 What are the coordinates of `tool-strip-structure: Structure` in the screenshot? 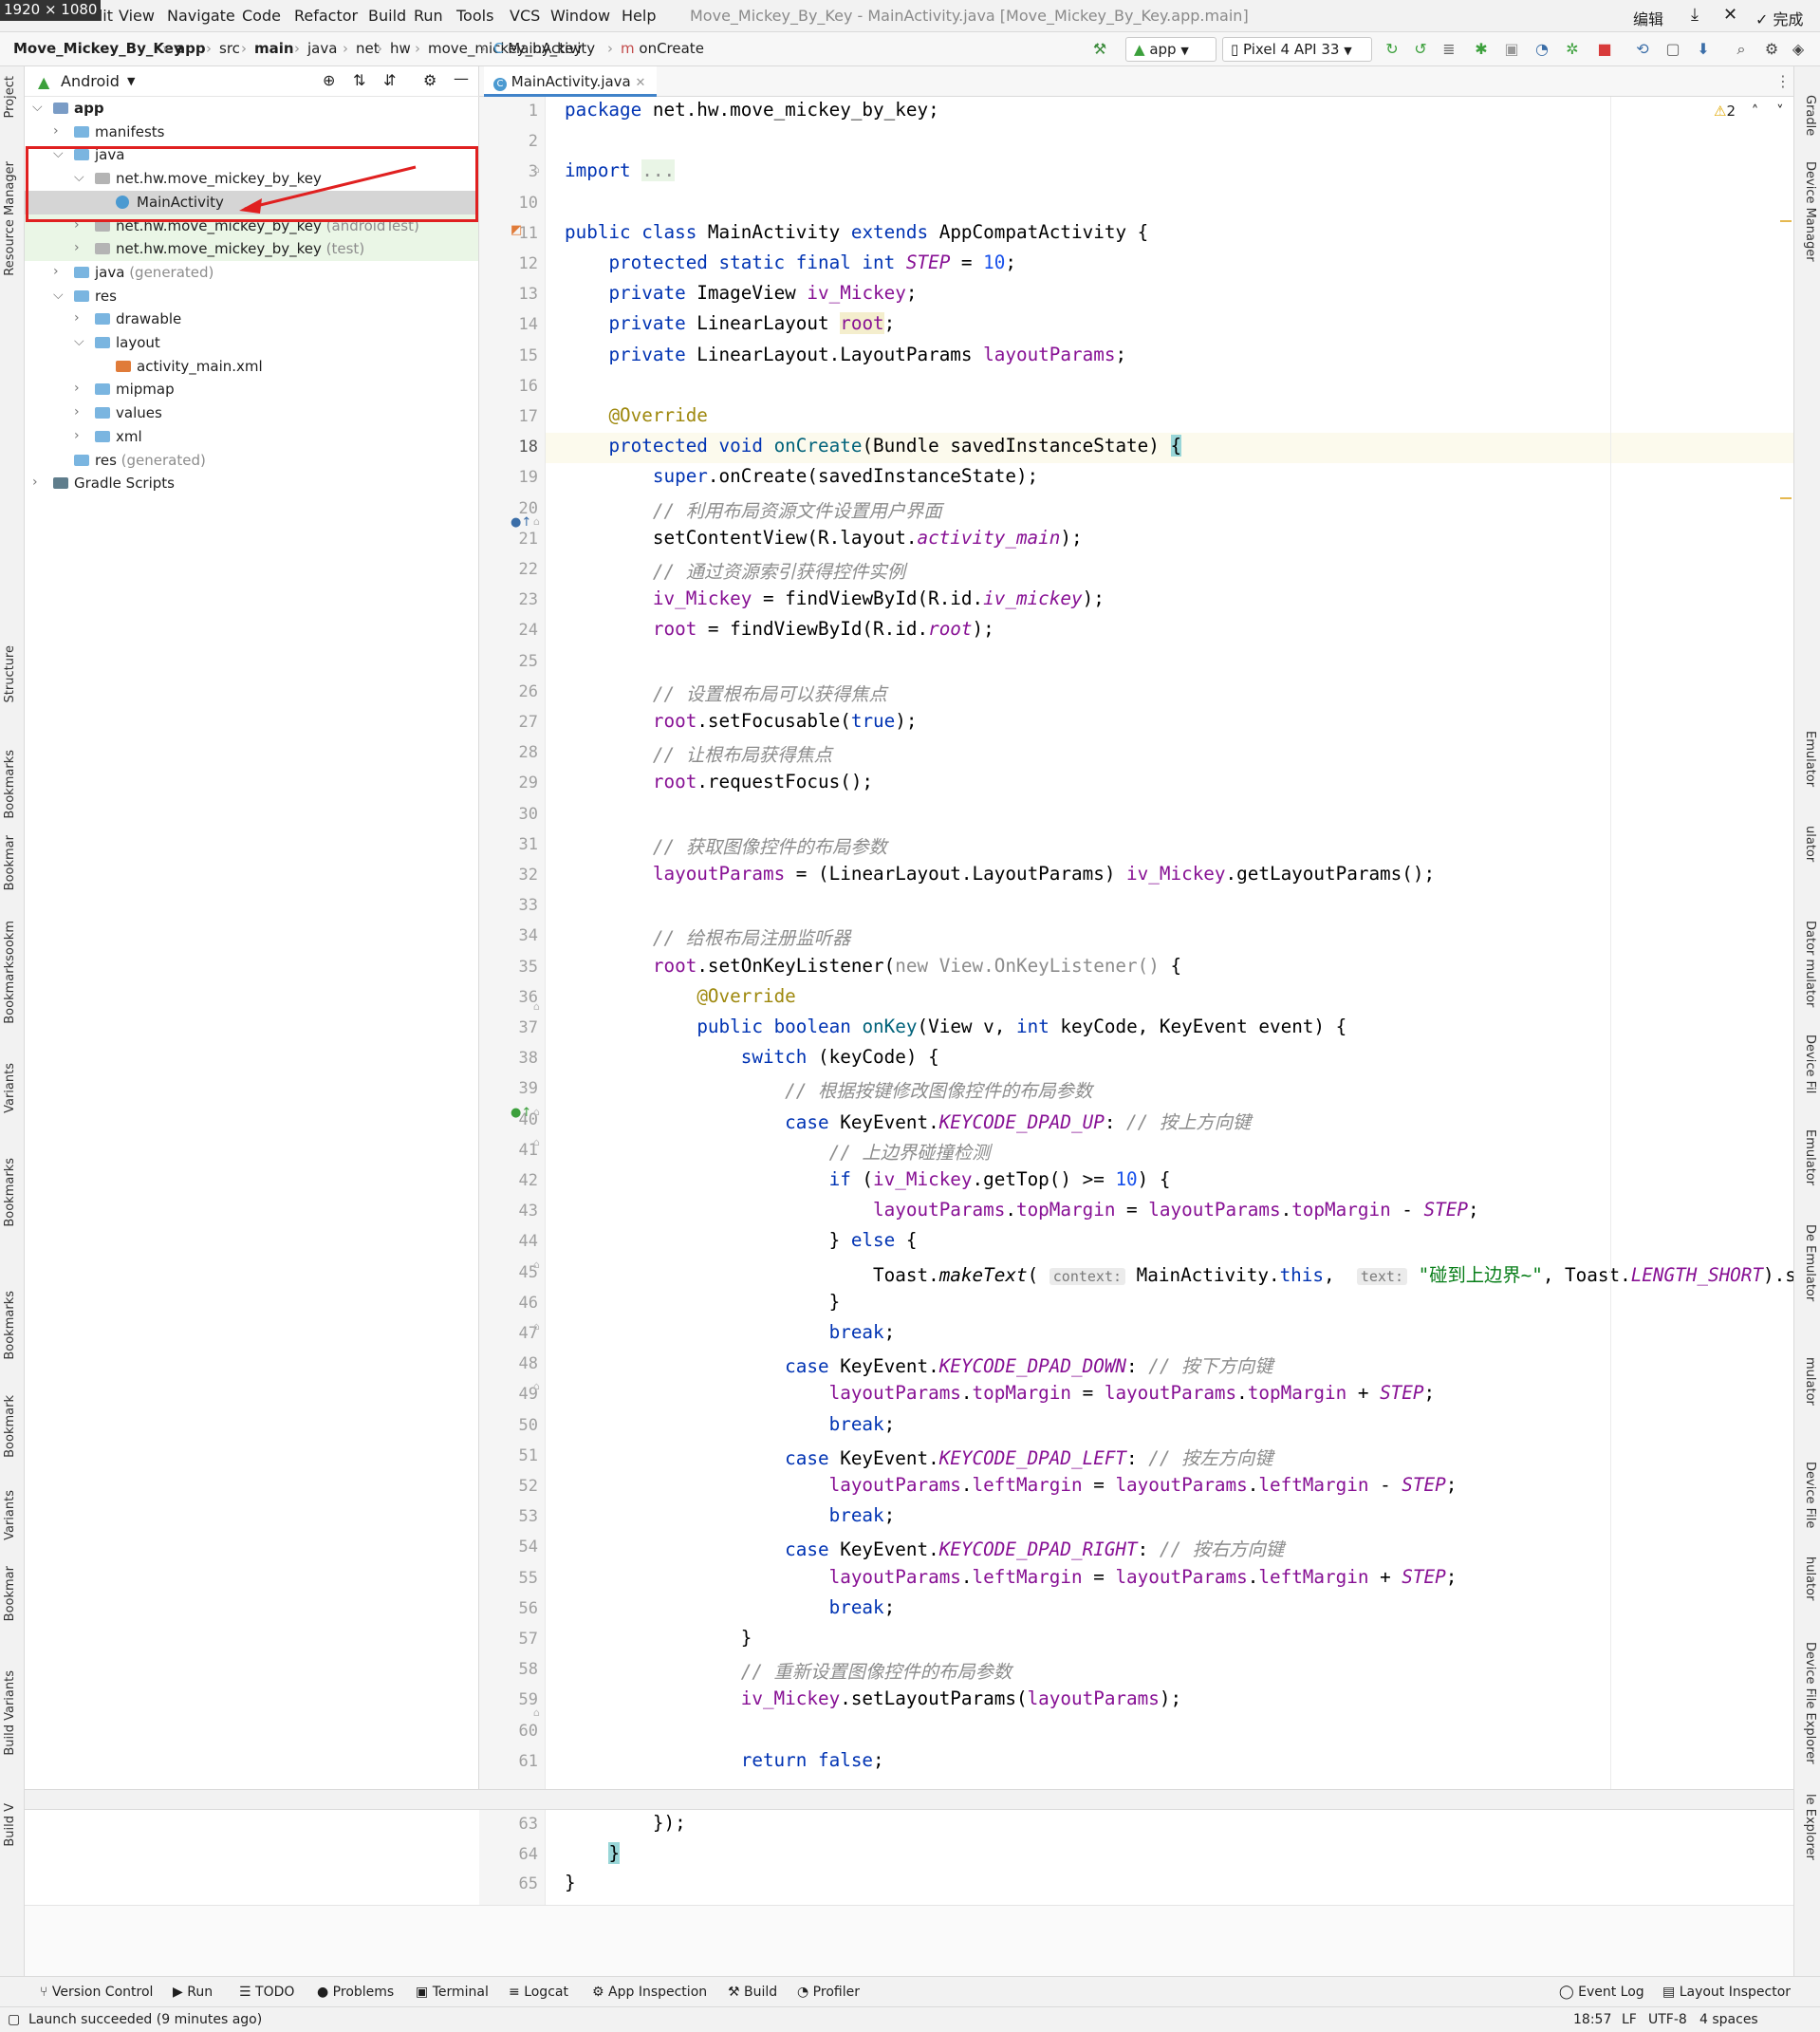 It's located at (12, 673).